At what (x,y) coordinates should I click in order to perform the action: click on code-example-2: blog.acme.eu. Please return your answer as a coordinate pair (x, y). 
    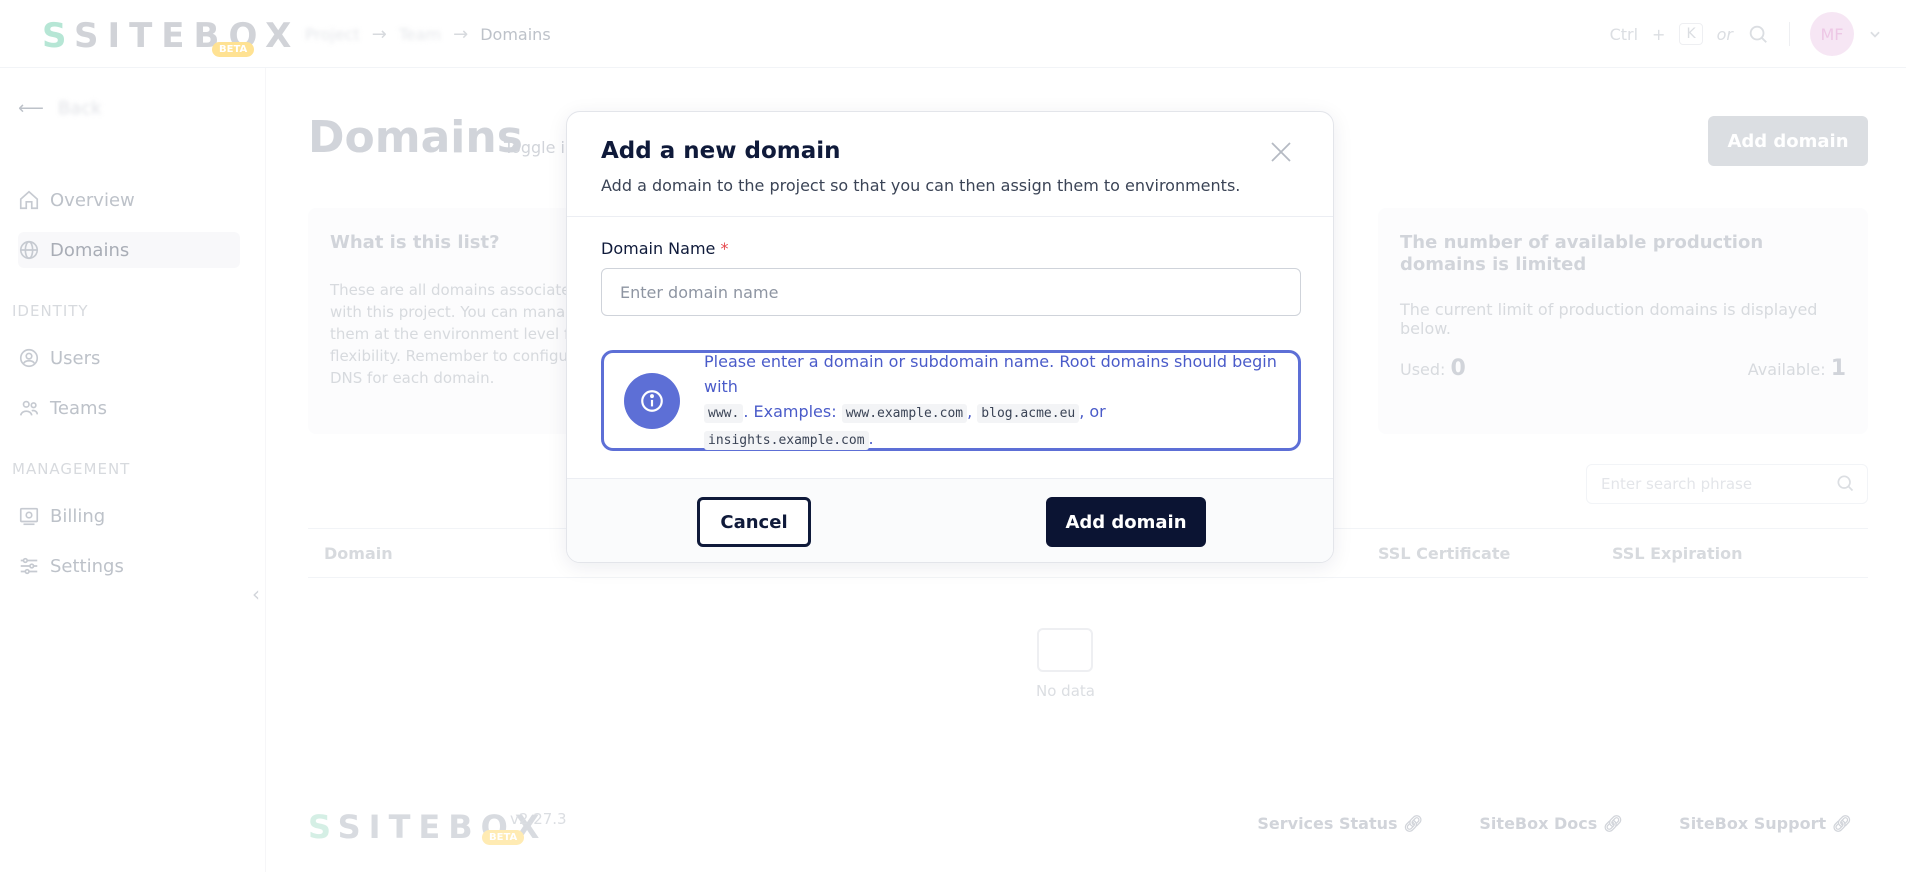
    Looking at the image, I should click on (1028, 413).